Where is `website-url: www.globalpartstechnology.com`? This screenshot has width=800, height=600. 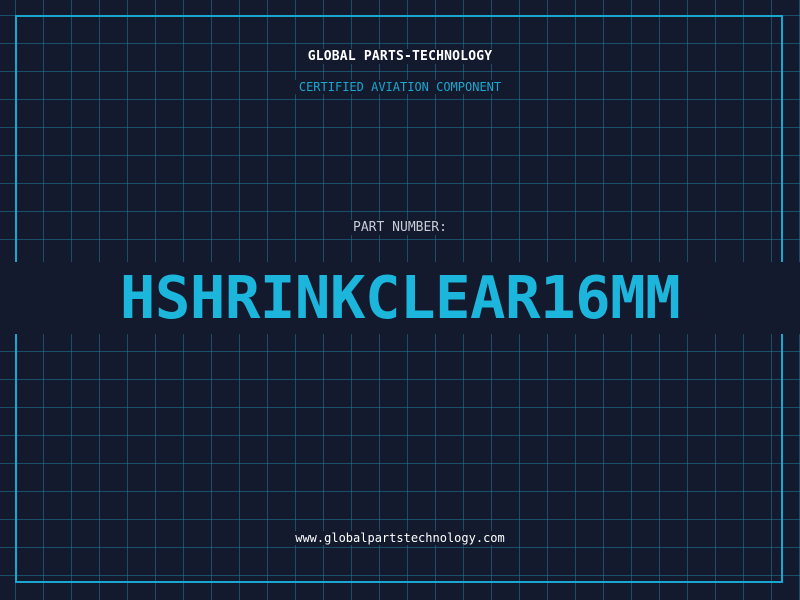
website-url: www.globalpartstechnology.com is located at coordinates (400, 538).